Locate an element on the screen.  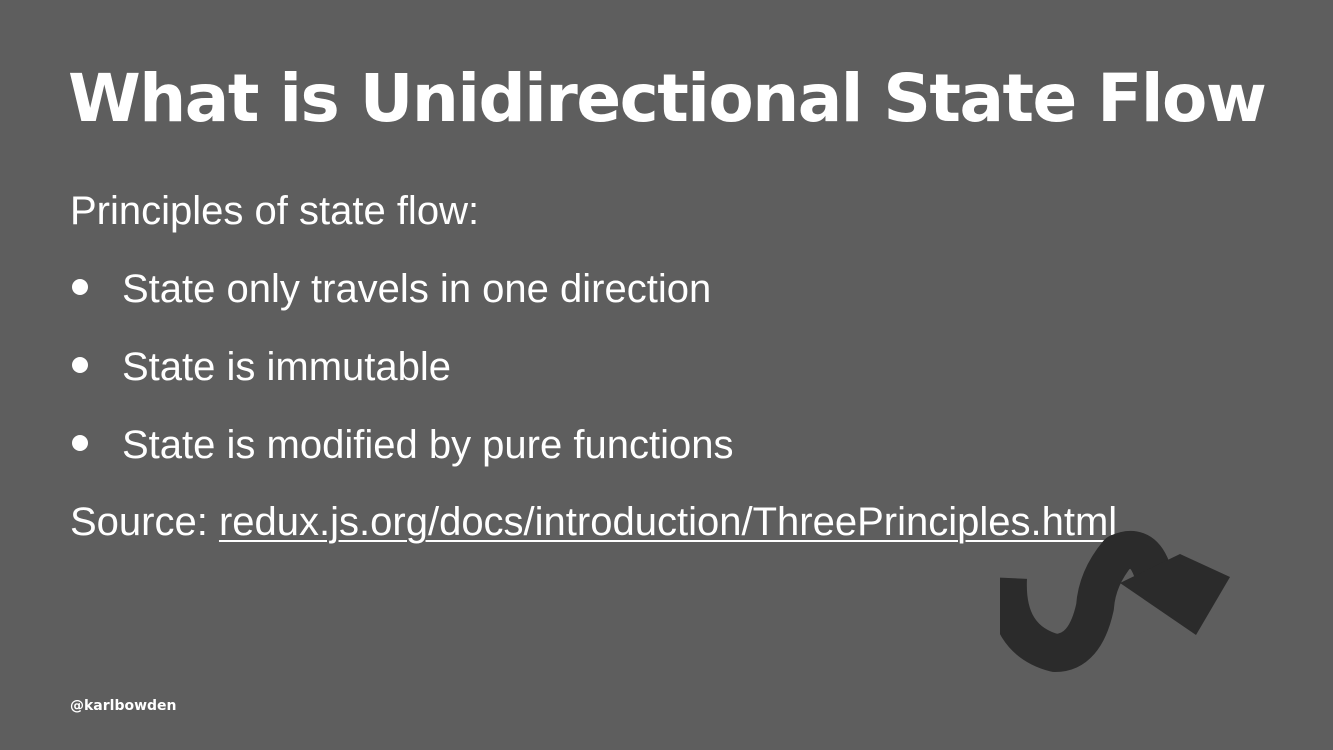
unidirectional-flow-arrow-icon is located at coordinates (1115, 601).